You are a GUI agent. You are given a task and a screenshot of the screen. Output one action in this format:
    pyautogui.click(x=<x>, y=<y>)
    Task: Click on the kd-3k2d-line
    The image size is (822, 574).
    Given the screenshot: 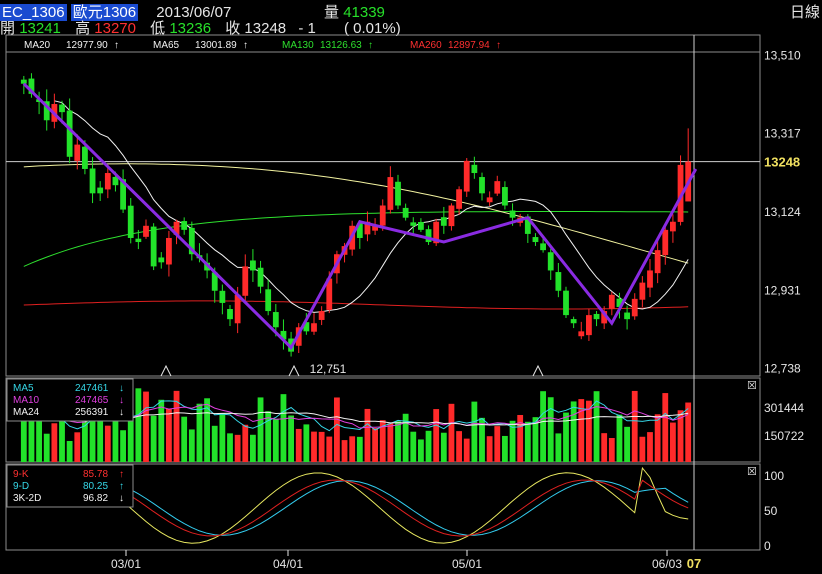 What is the action you would take?
    pyautogui.click(x=367, y=505)
    